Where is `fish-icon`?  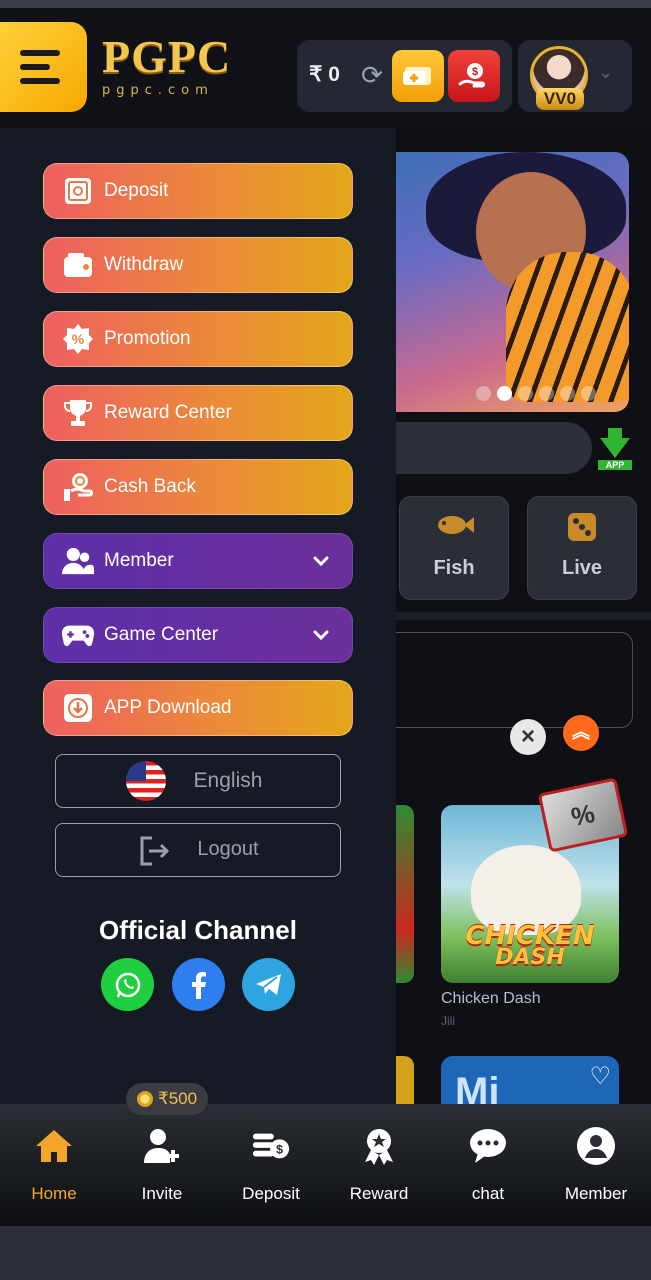
fish-icon is located at coordinates (454, 529).